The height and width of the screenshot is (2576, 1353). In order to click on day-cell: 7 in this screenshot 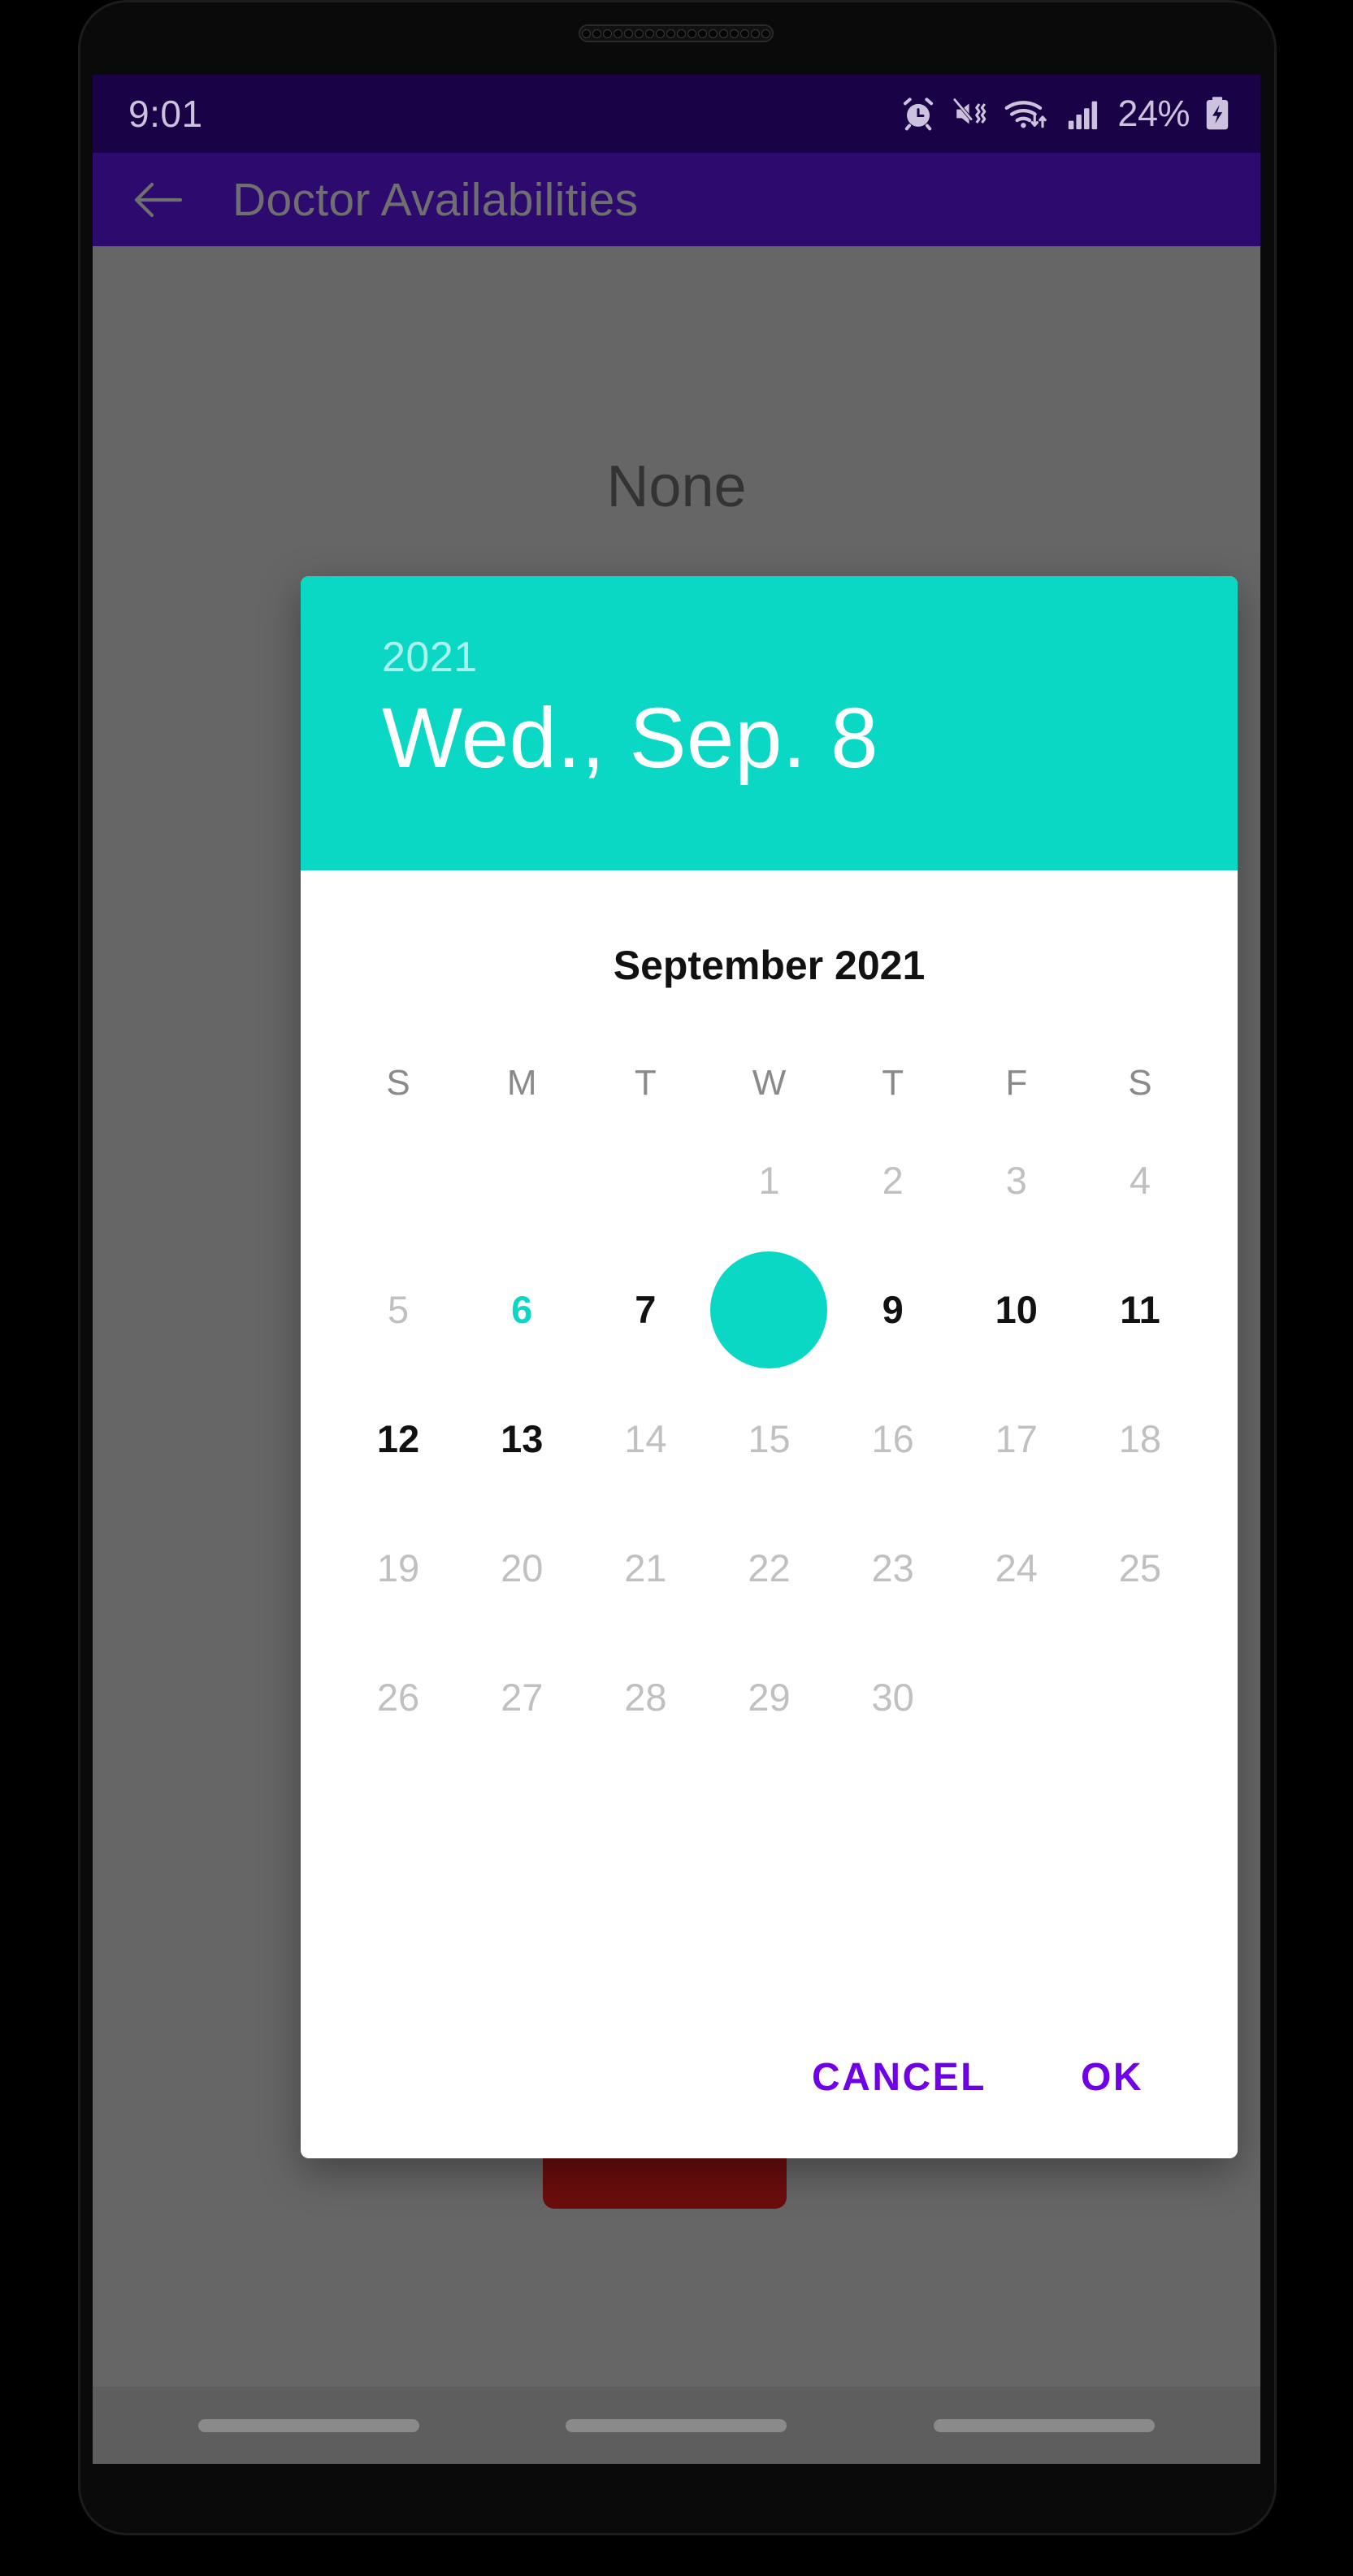, I will do `click(645, 1309)`.